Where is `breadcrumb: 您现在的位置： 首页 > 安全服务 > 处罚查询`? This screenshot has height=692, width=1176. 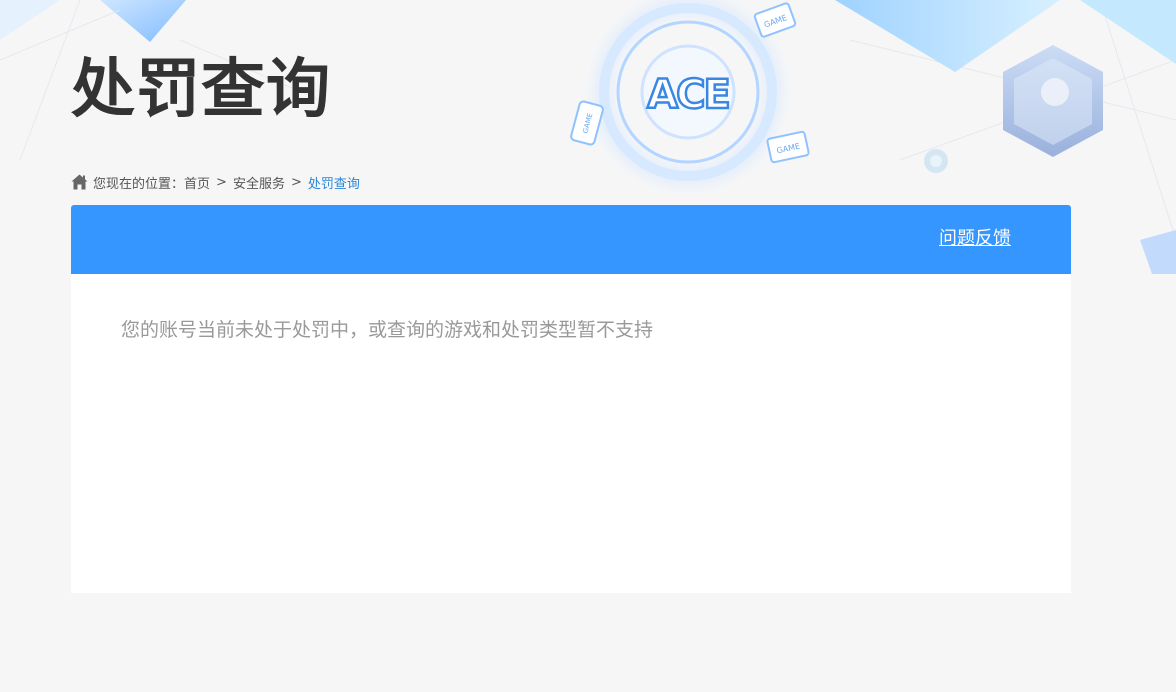 breadcrumb: 您现在的位置： 首页 > 安全服务 > 处罚查询 is located at coordinates (215, 182).